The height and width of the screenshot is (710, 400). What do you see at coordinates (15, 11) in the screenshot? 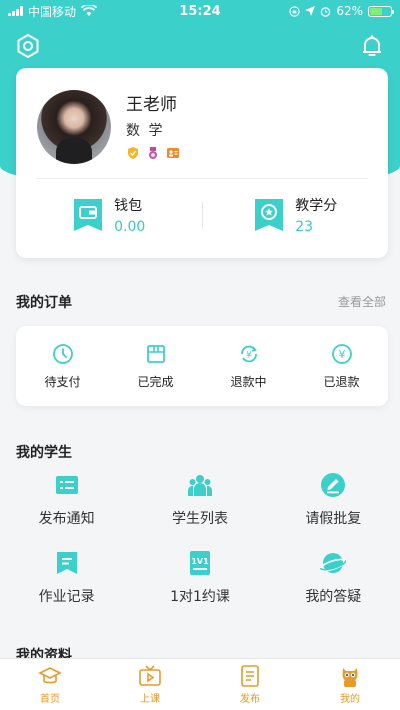
I see `signal-icon` at bounding box center [15, 11].